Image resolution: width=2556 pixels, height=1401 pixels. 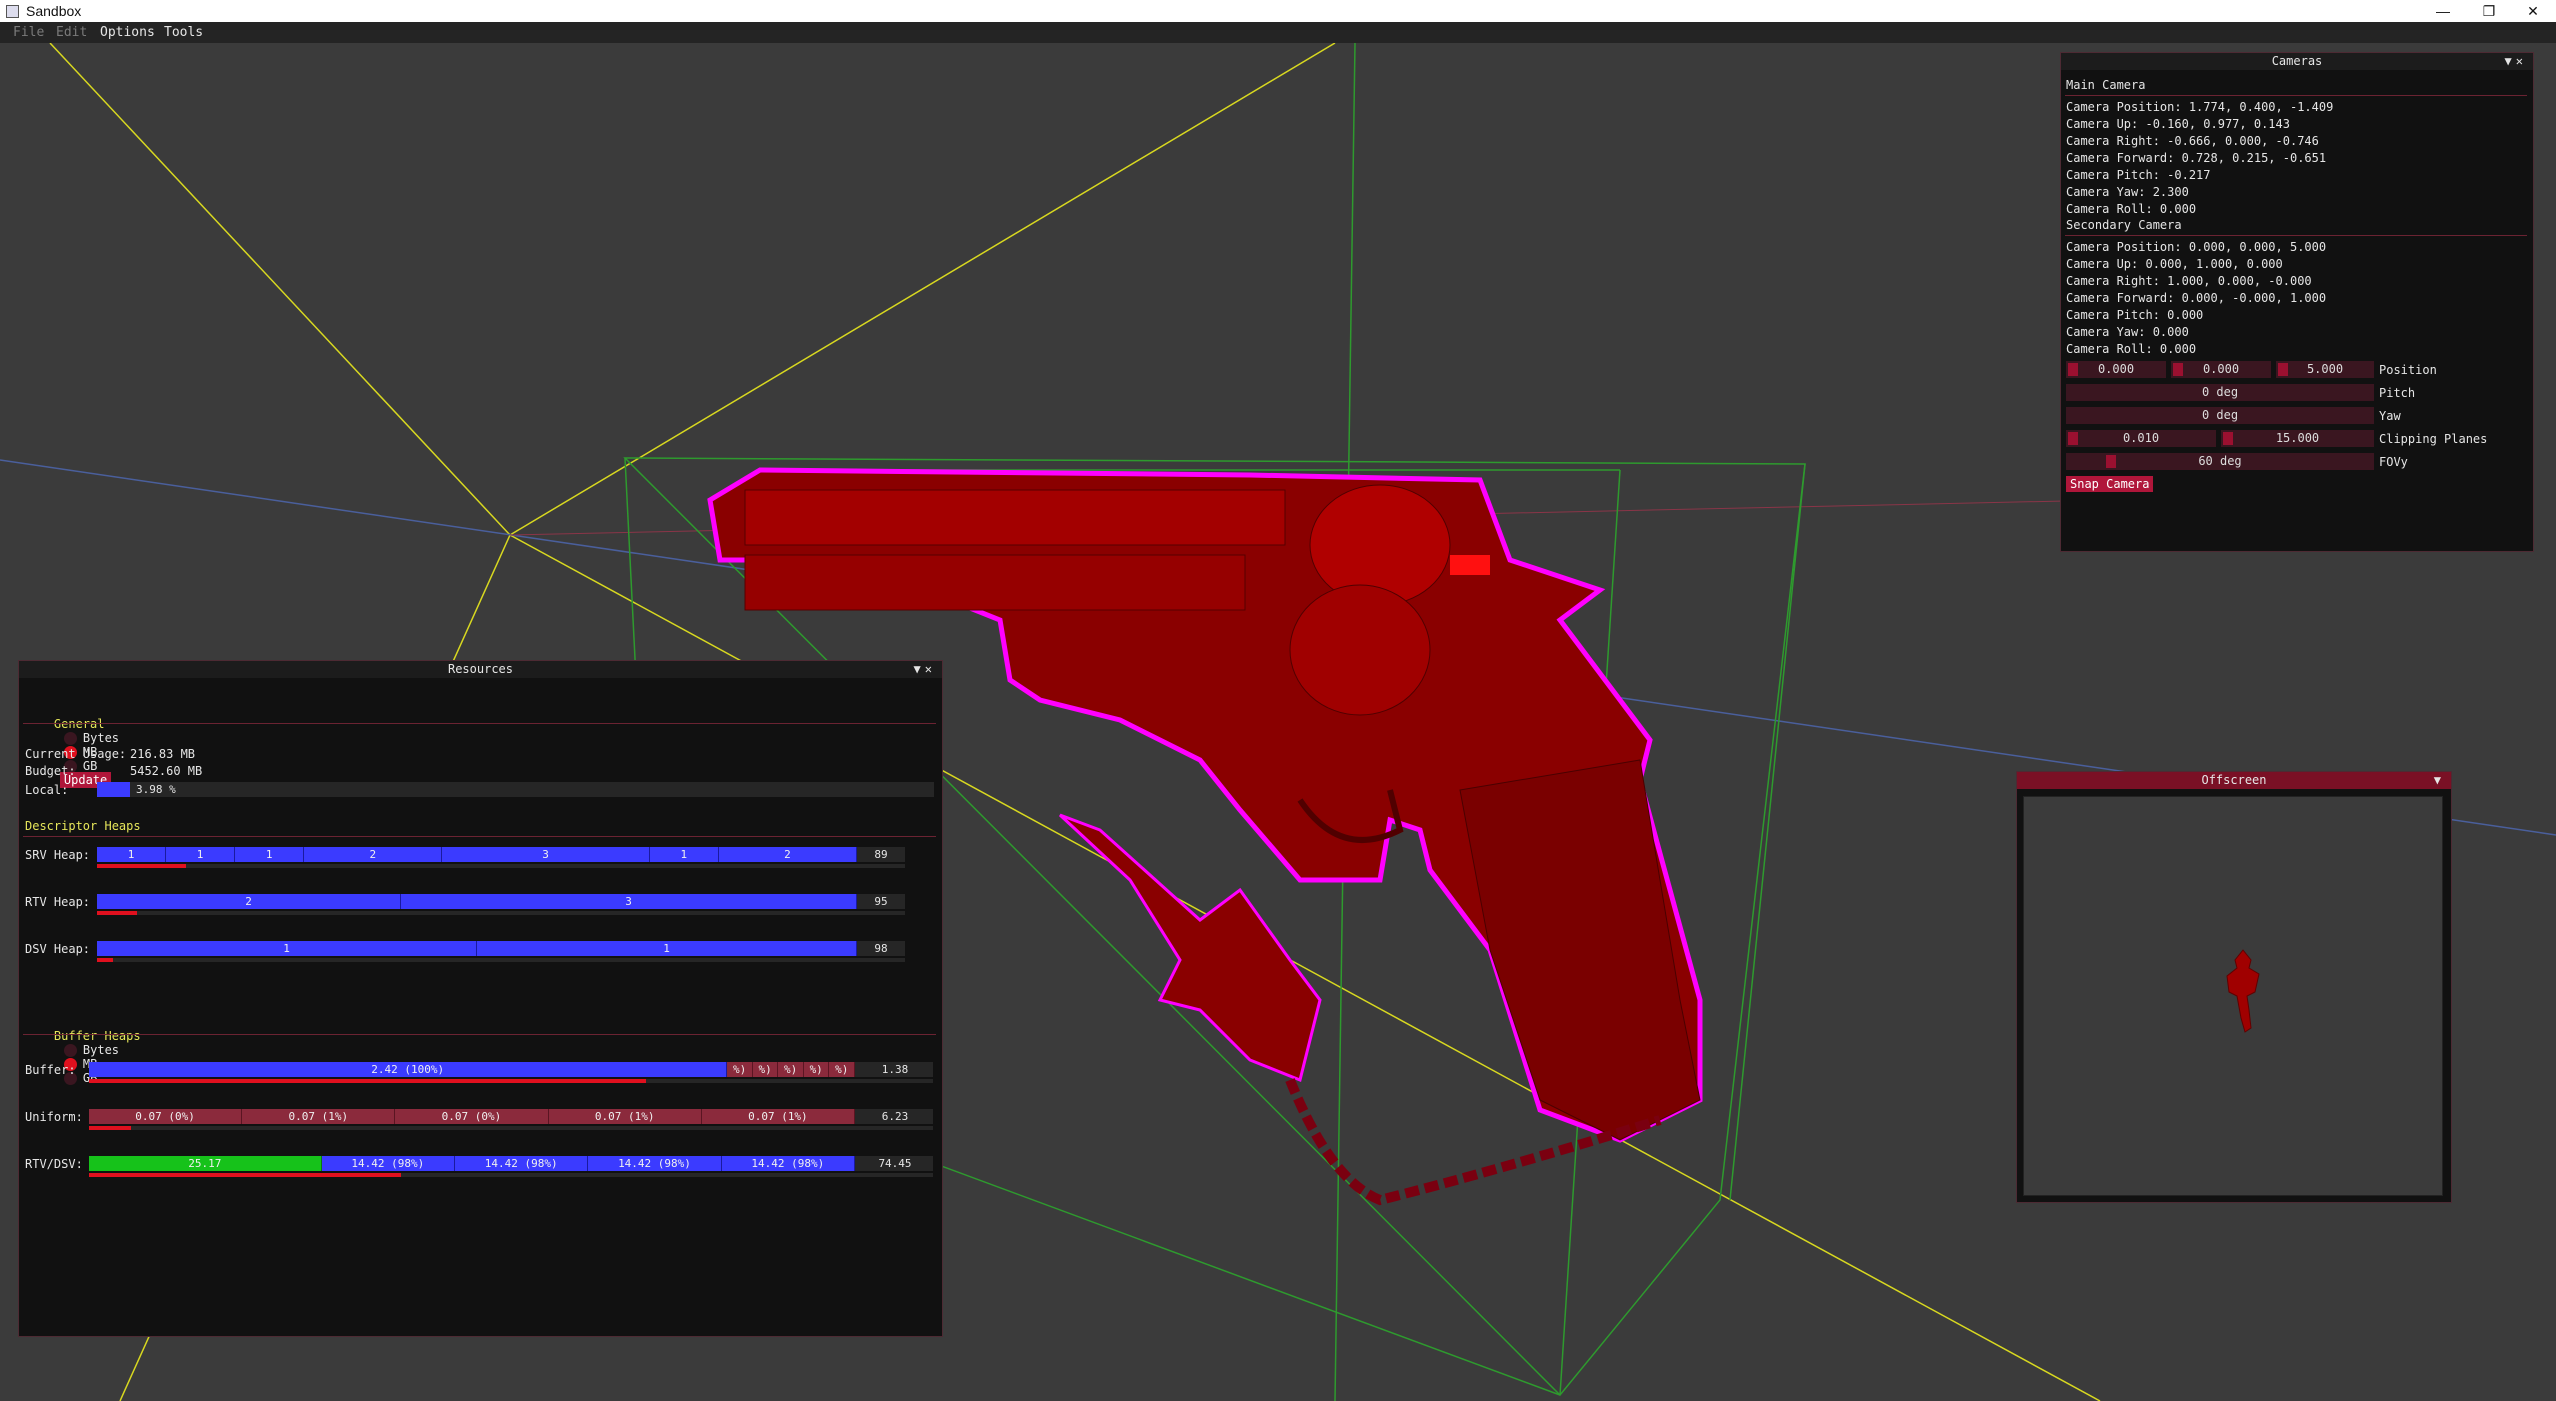 What do you see at coordinates (2297, 61) in the screenshot?
I see `cameras-panel-header: Cameras ▼✕` at bounding box center [2297, 61].